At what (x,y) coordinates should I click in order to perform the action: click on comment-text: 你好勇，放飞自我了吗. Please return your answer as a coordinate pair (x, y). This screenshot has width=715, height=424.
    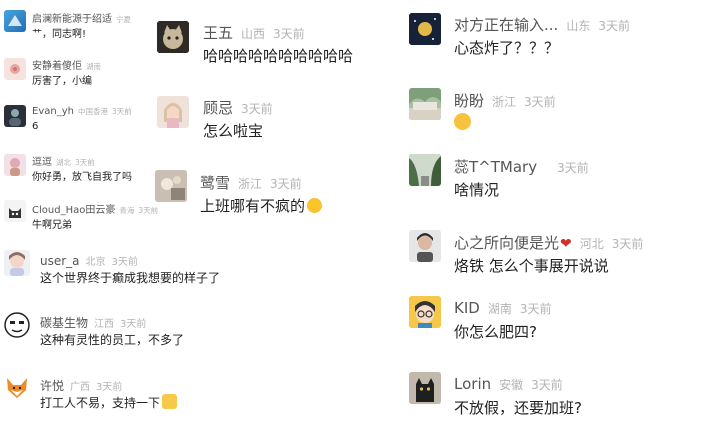
    Looking at the image, I should click on (82, 177).